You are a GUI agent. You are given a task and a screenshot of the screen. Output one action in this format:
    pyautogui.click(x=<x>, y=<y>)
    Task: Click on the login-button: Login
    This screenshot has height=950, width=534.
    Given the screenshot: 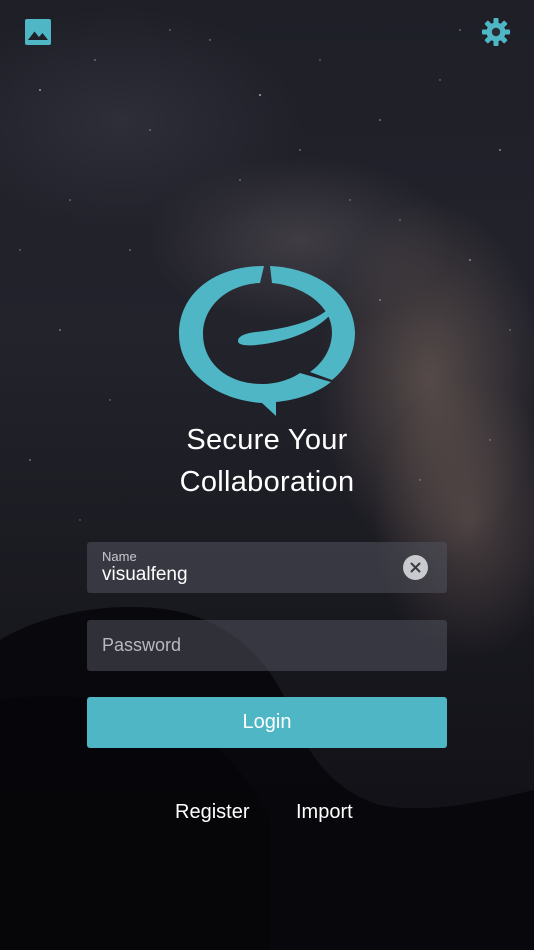 What is the action you would take?
    pyautogui.click(x=267, y=722)
    